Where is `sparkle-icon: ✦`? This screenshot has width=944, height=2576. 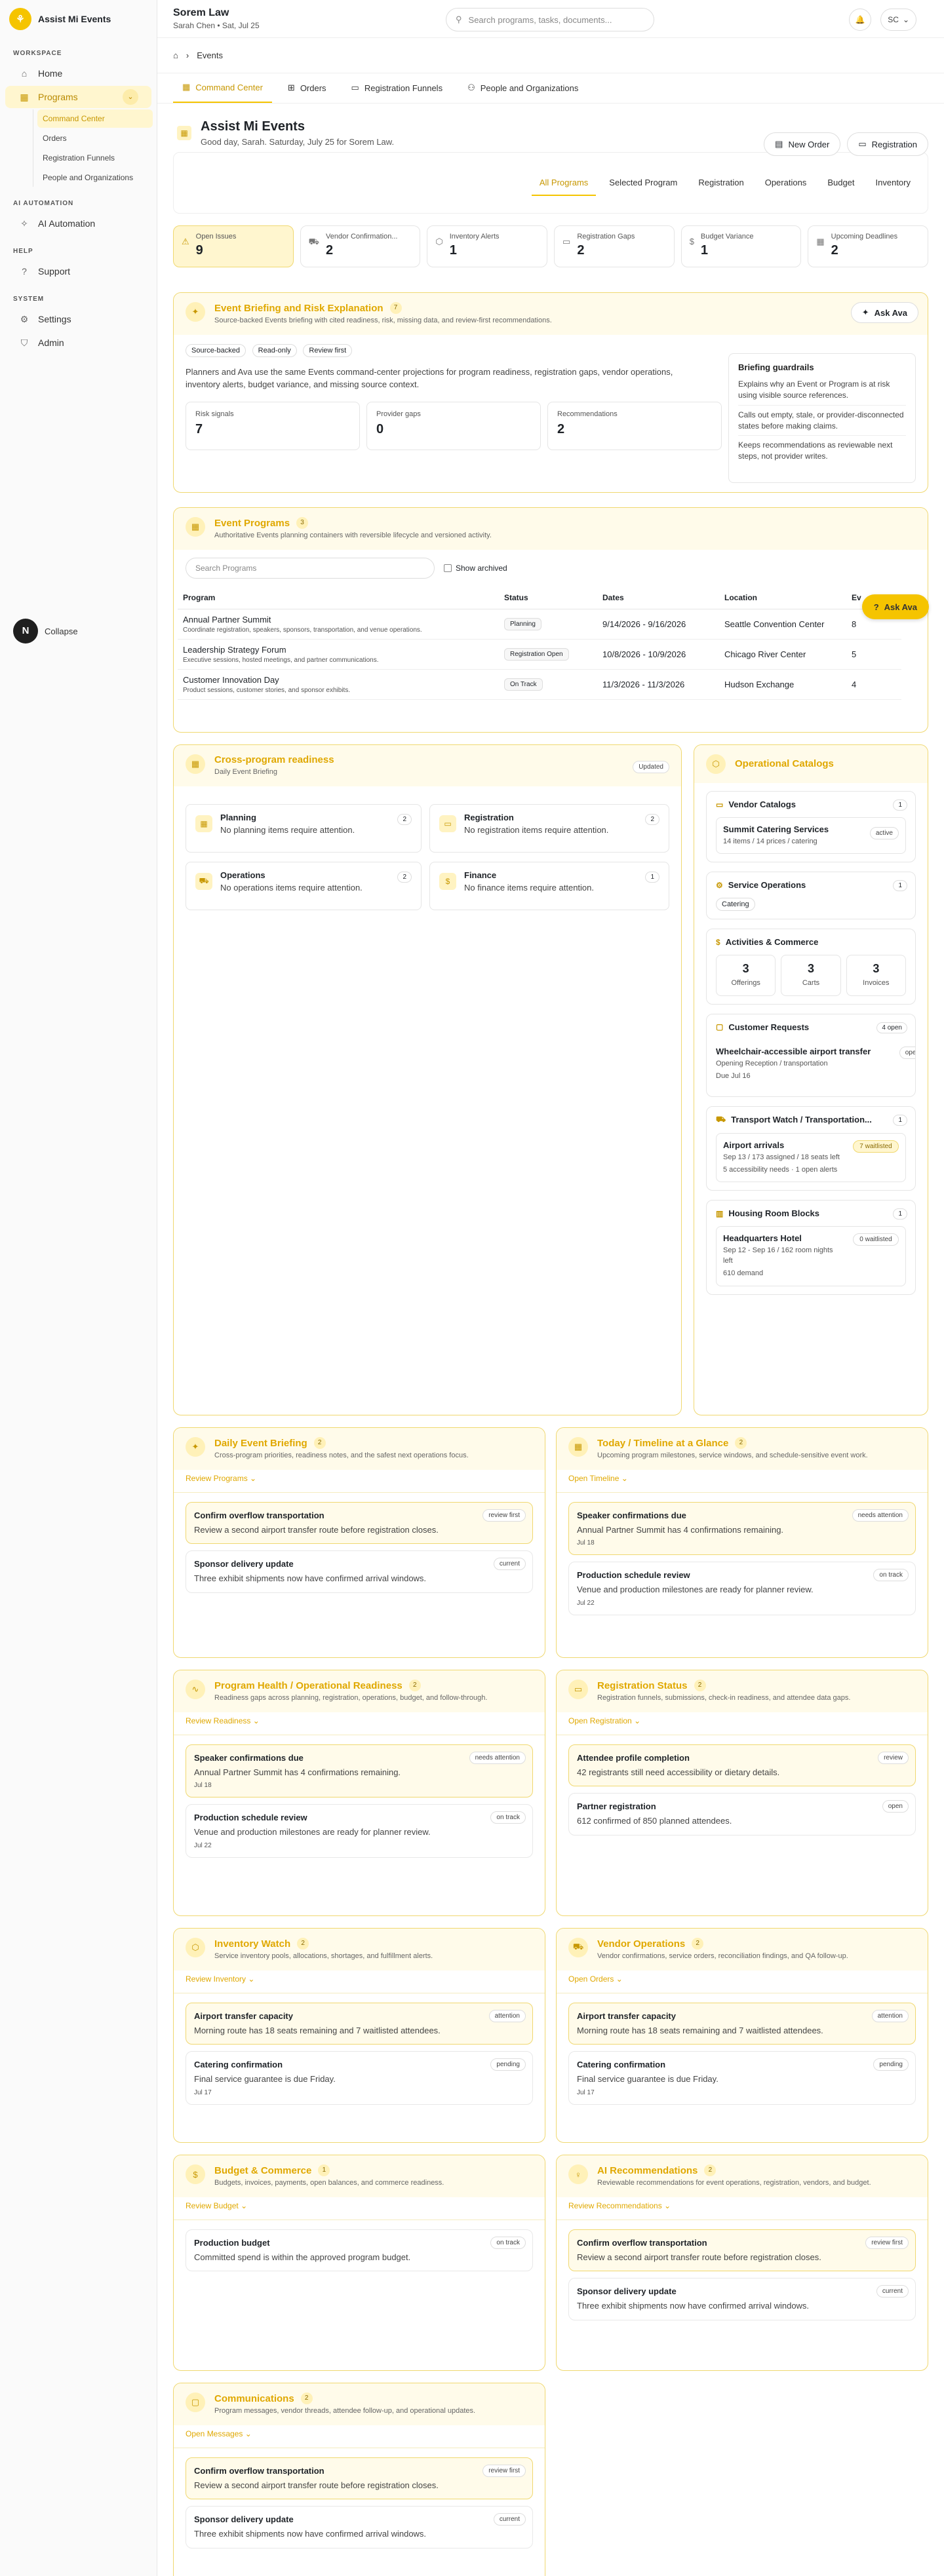 sparkle-icon: ✦ is located at coordinates (195, 312).